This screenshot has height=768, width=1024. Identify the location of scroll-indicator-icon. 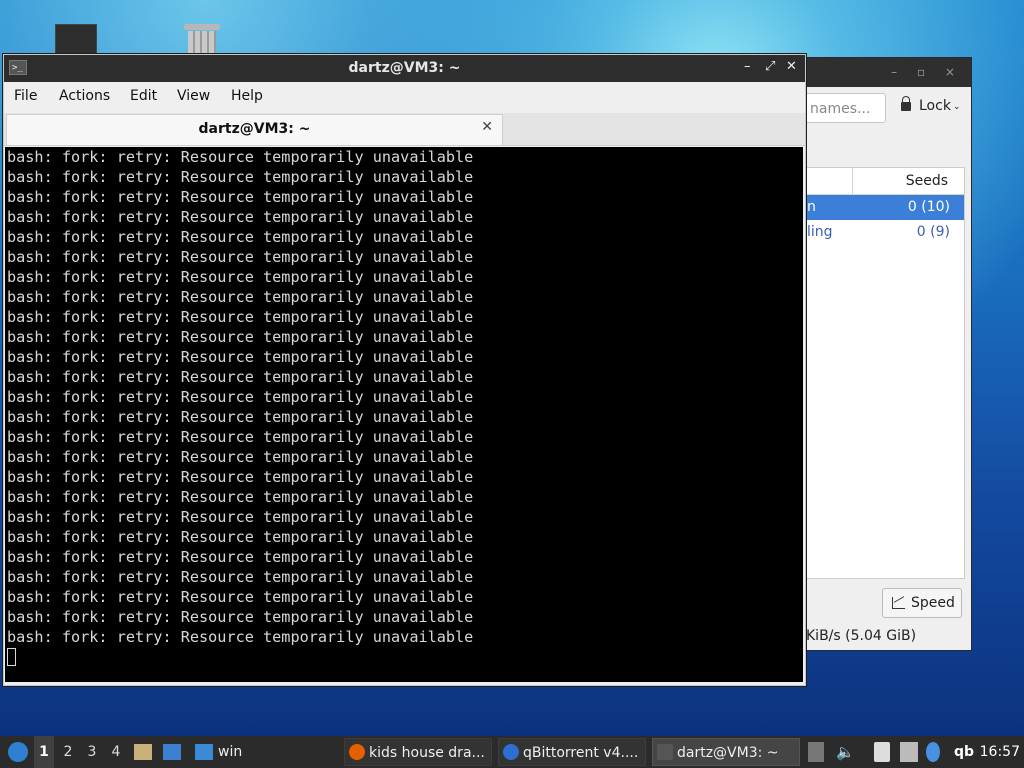
(816, 752).